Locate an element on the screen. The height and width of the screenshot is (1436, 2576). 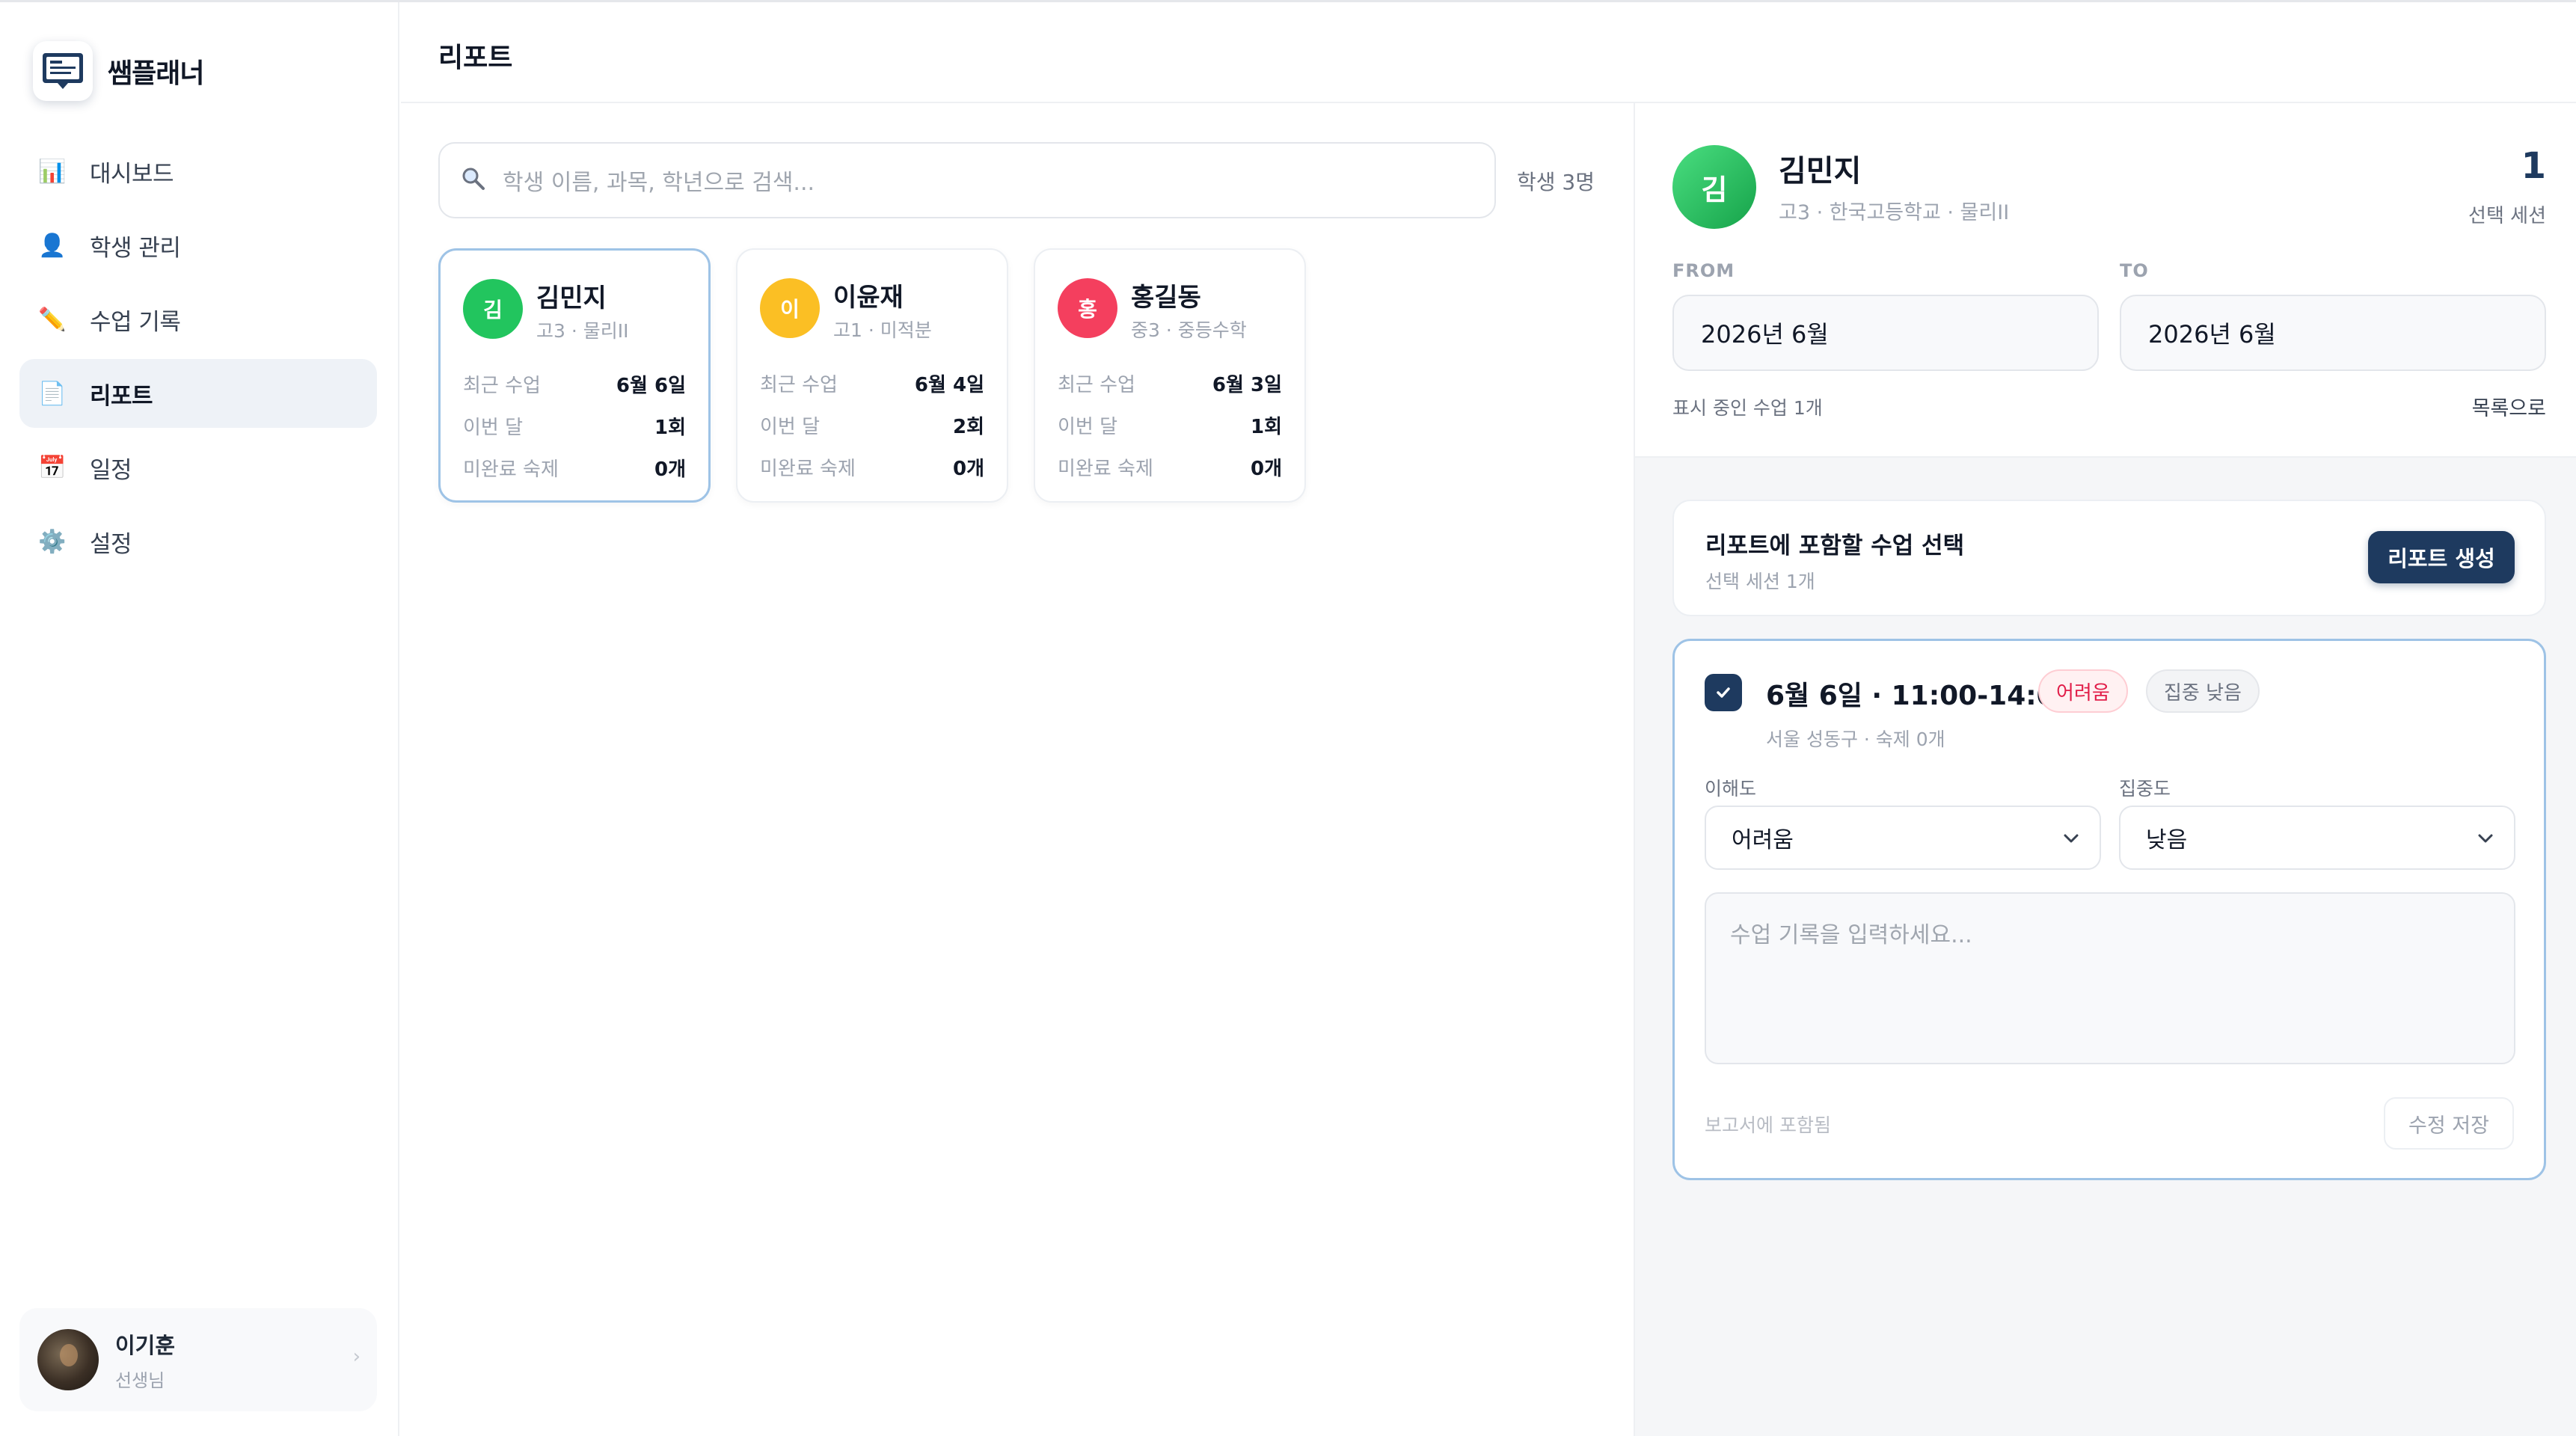
sidebar-item-label: 리포트 is located at coordinates (121, 396).